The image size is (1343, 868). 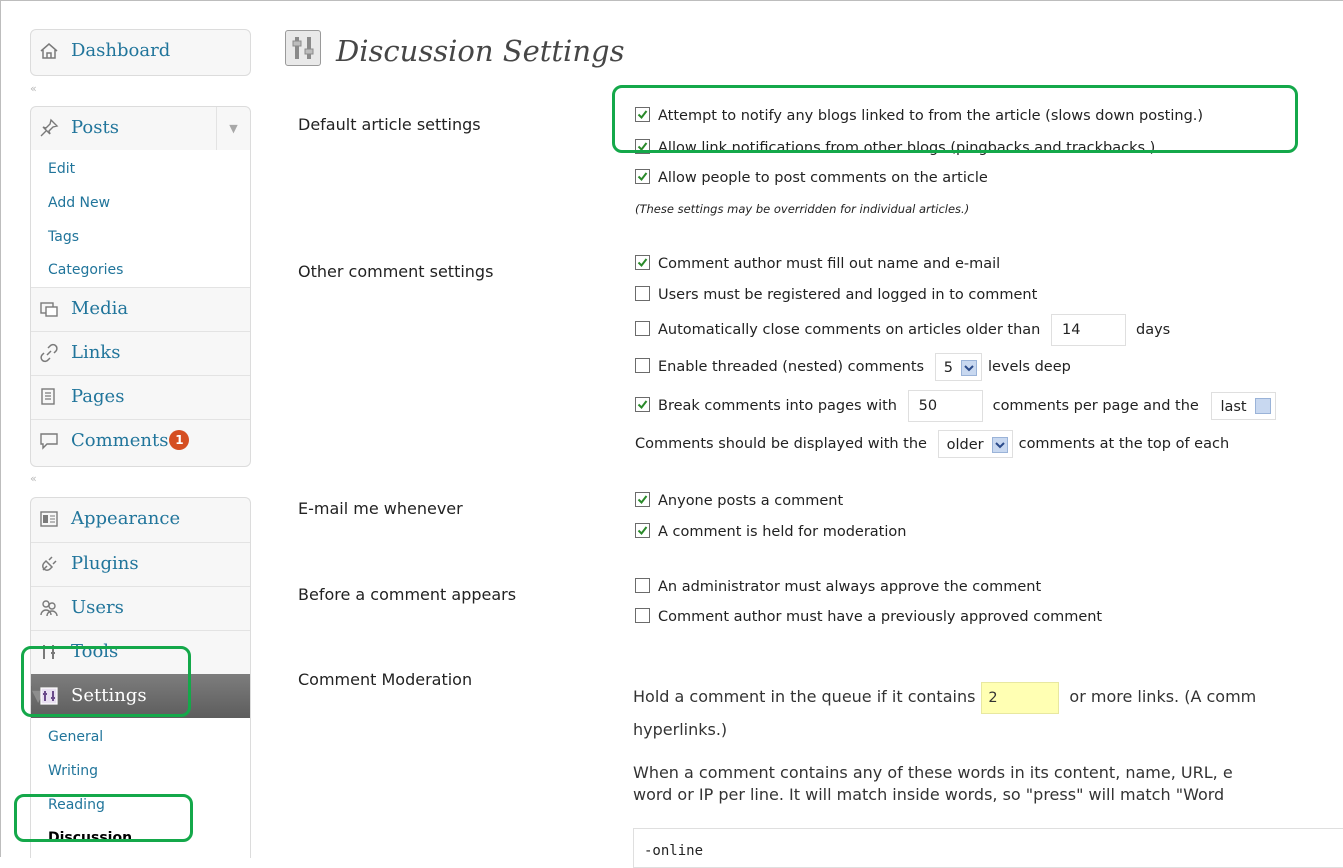 What do you see at coordinates (948, 368) in the screenshot?
I see `thread-depth-value: 5` at bounding box center [948, 368].